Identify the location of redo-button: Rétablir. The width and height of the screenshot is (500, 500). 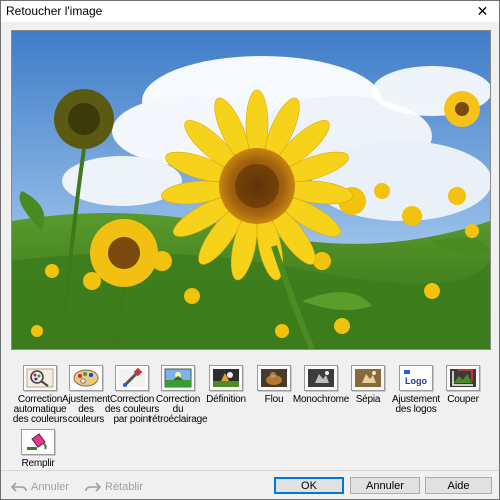
(114, 487).